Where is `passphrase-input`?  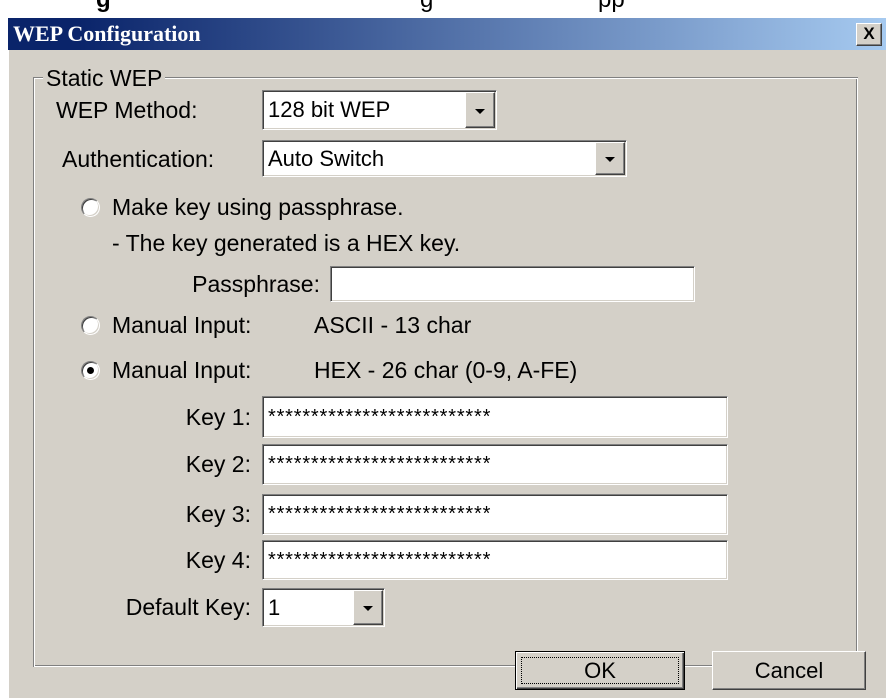 passphrase-input is located at coordinates (512, 284).